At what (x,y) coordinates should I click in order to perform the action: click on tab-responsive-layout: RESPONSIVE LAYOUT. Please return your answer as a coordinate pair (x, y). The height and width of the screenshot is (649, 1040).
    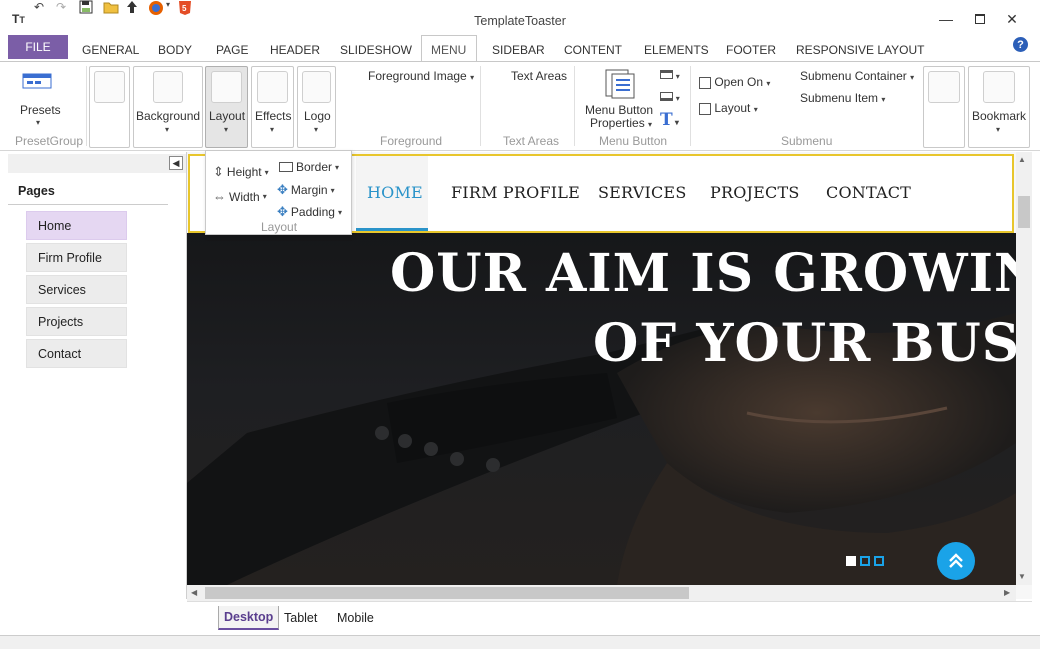
    Looking at the image, I should click on (860, 50).